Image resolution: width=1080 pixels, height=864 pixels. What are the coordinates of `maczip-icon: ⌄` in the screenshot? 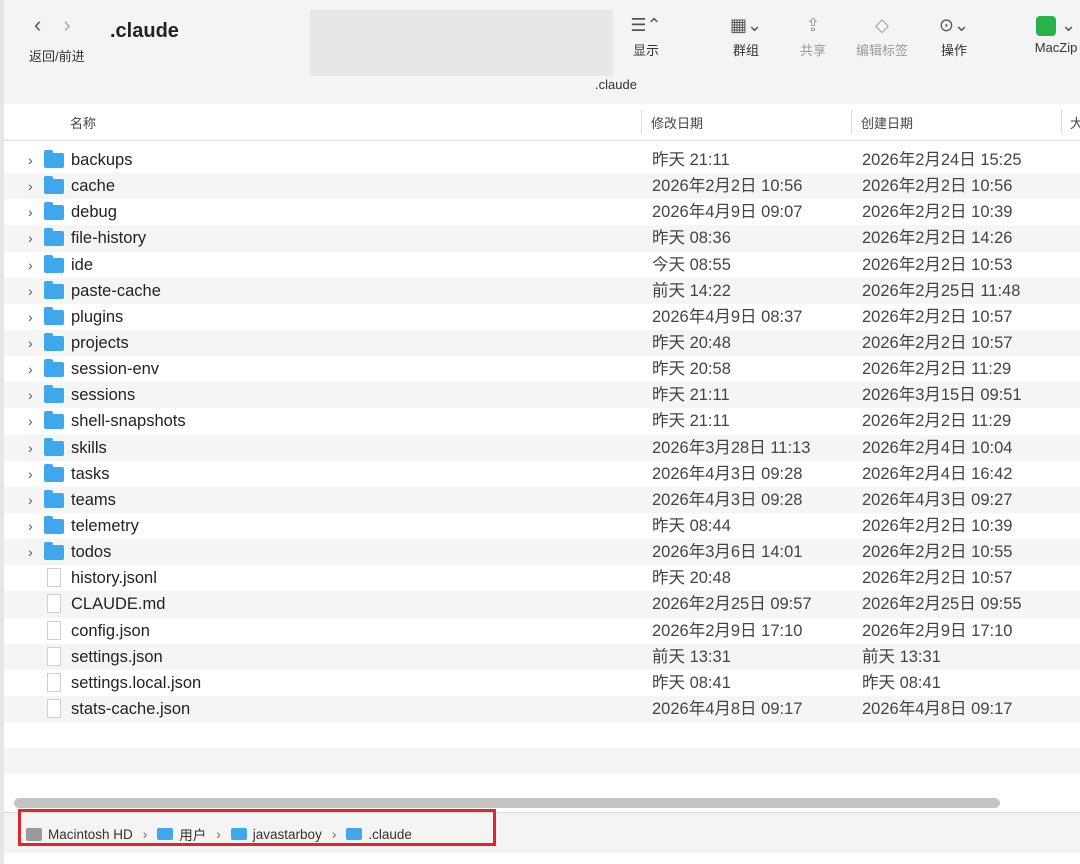 It's located at (1054, 27).